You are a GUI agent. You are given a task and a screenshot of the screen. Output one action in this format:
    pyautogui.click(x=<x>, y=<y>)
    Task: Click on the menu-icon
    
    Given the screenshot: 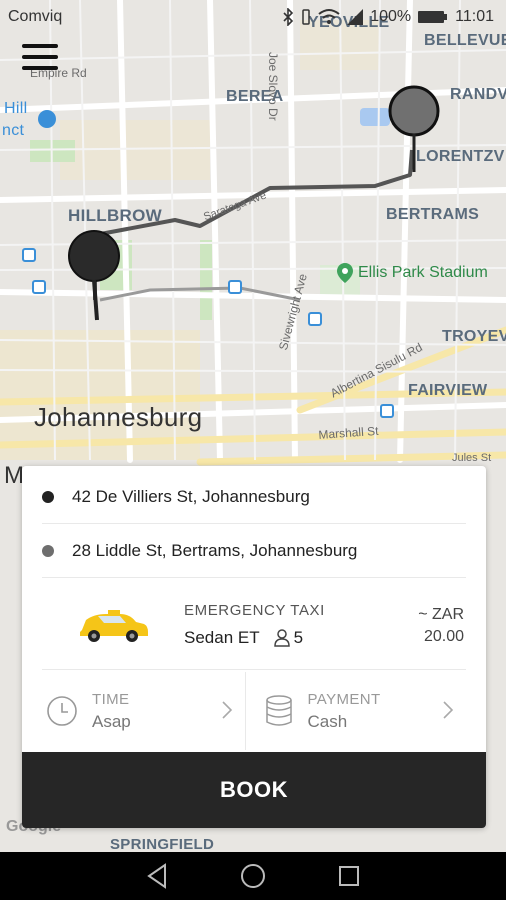 What is the action you would take?
    pyautogui.click(x=41, y=61)
    